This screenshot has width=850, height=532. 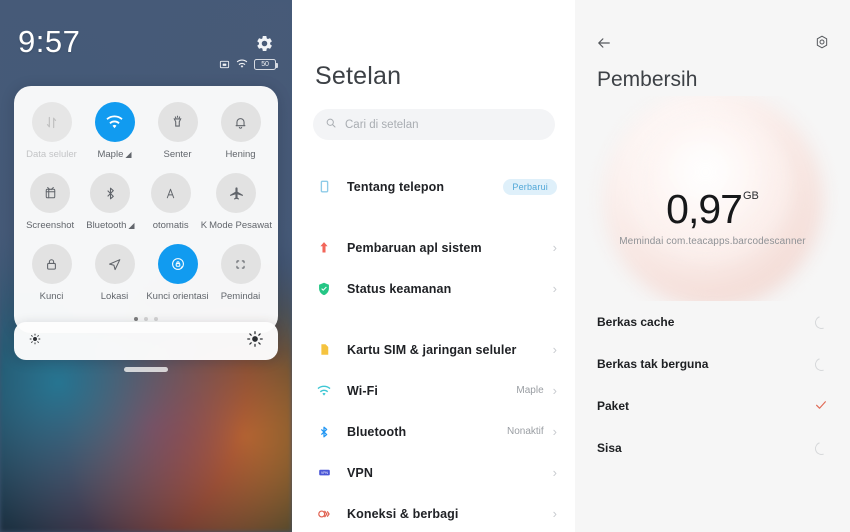 I want to click on settings-row-bluetooth: Bluetooth Nonaktif ›, so click(x=434, y=431).